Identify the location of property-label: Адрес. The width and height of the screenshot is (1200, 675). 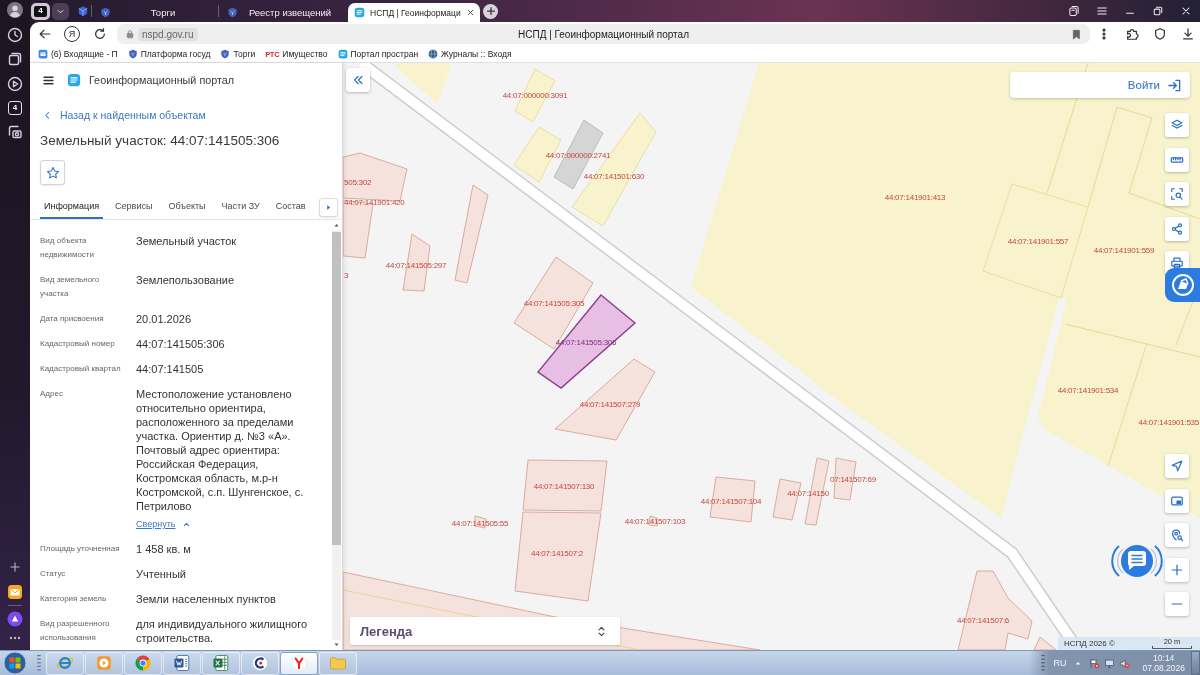
(52, 394).